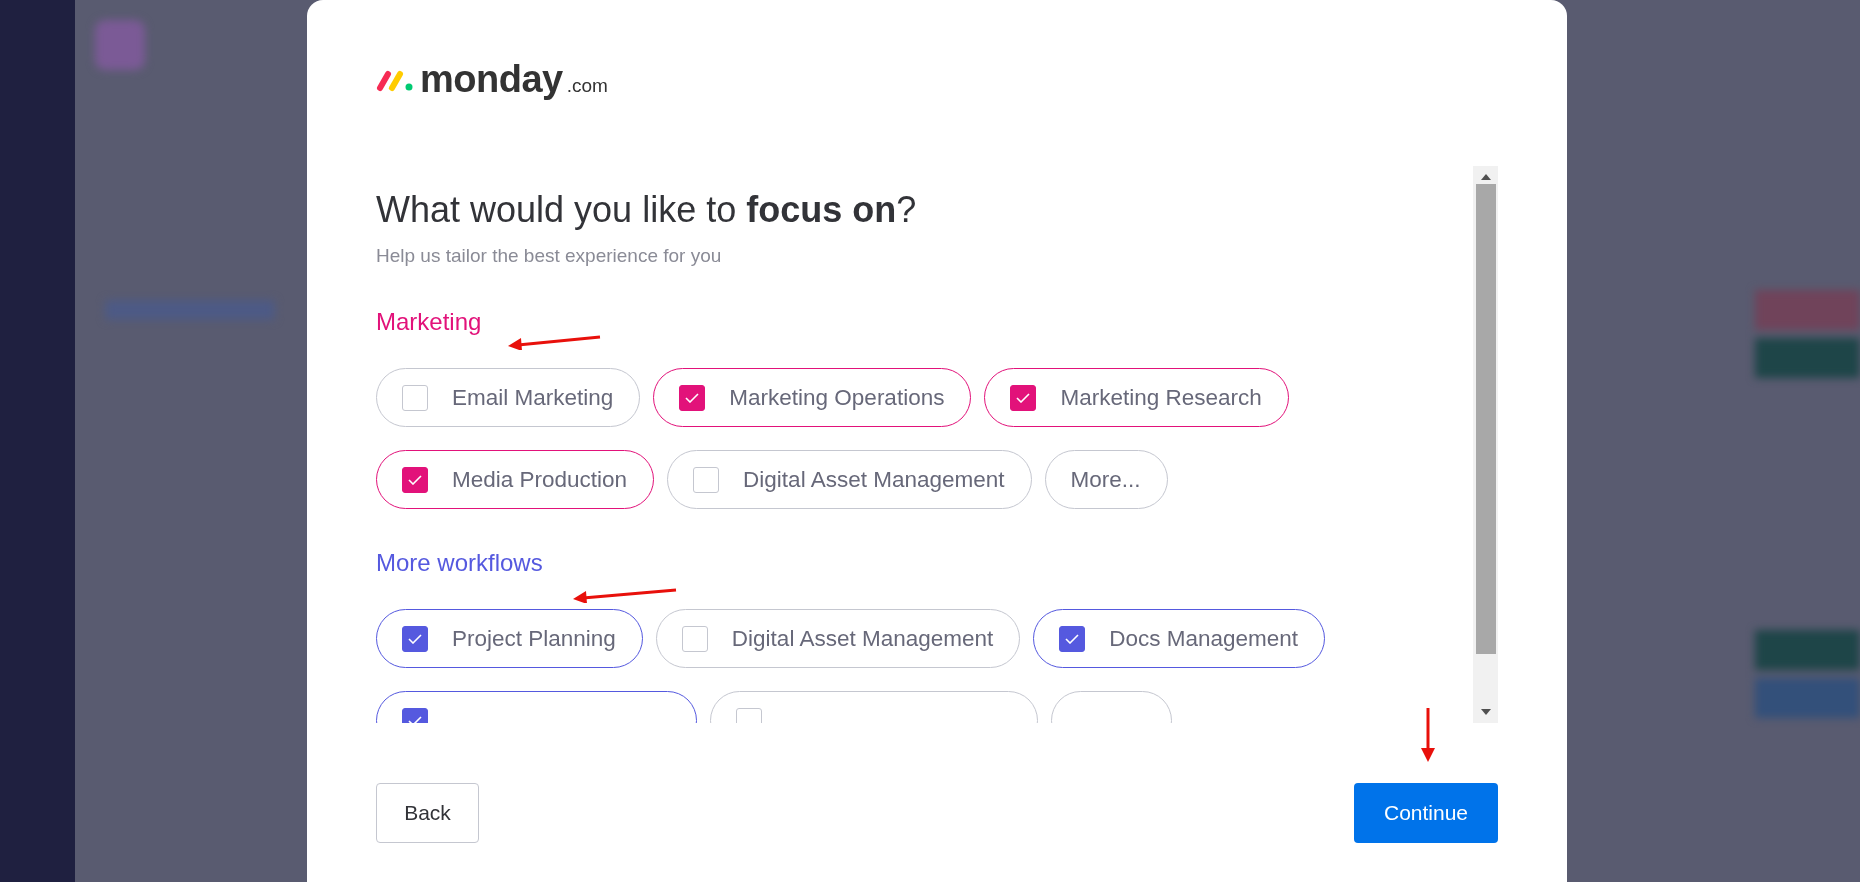 This screenshot has height=882, width=1860. I want to click on scroll-down-icon, so click(1485, 712).